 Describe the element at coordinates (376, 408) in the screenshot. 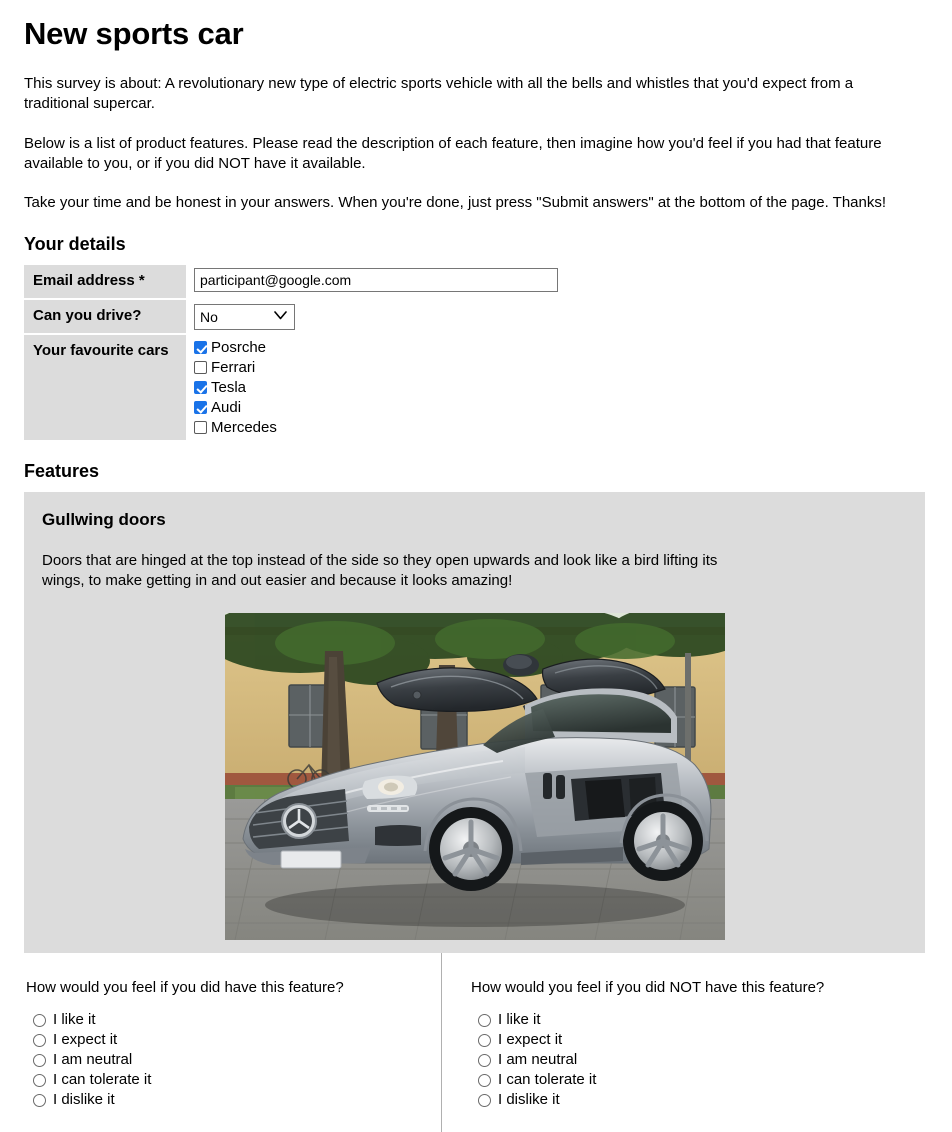

I see `favourite-car-option: Audi` at that location.